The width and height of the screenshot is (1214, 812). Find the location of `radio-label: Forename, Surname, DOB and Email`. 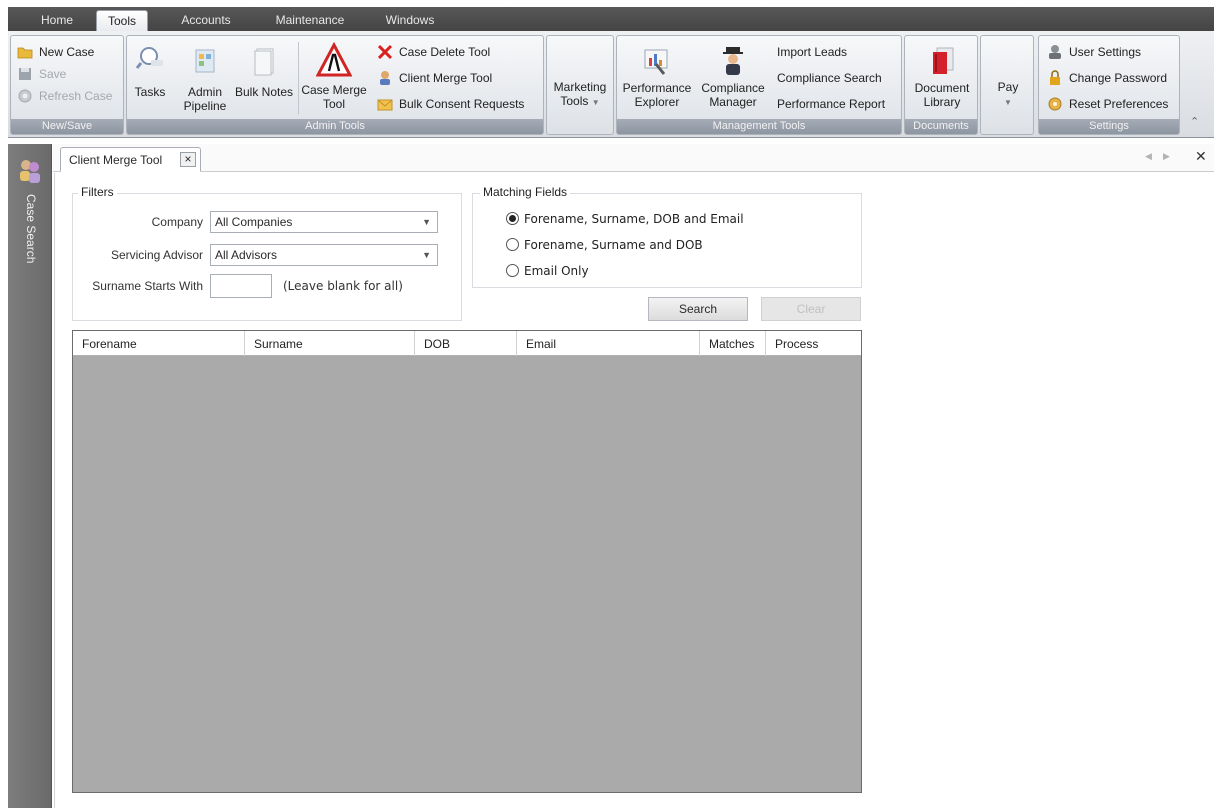

radio-label: Forename, Surname, DOB and Email is located at coordinates (634, 219).